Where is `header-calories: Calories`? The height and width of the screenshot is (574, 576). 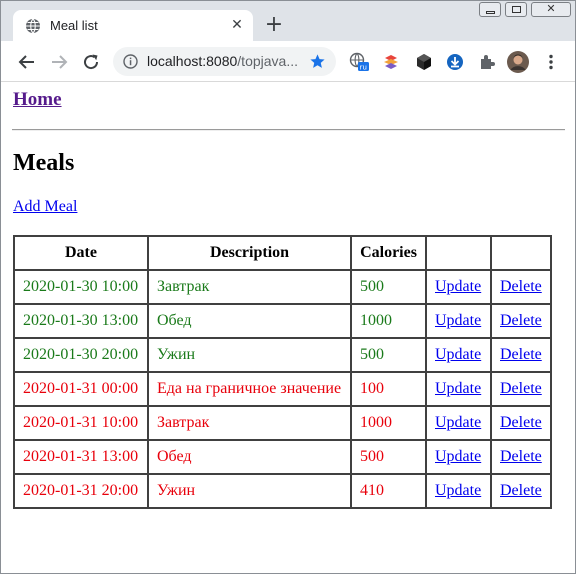
header-calories: Calories is located at coordinates (388, 253).